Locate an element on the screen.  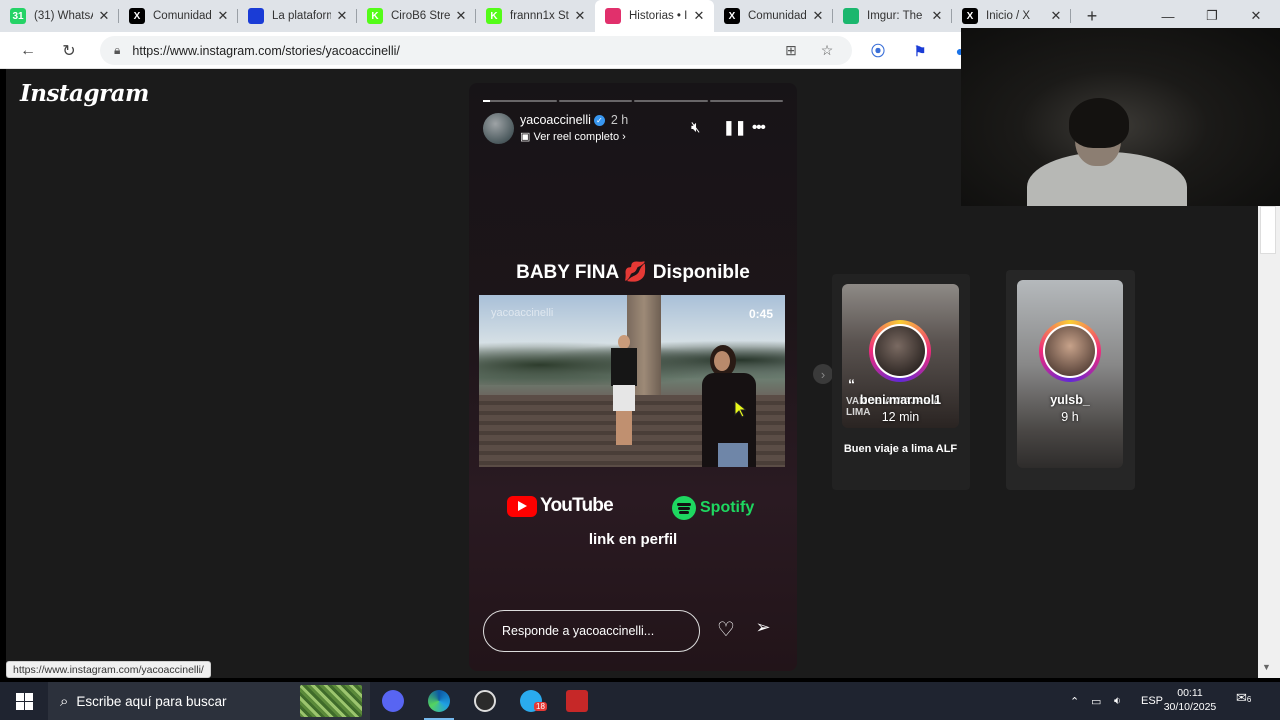
tab-label: frannn1x Str is located at coordinates (539, 16).